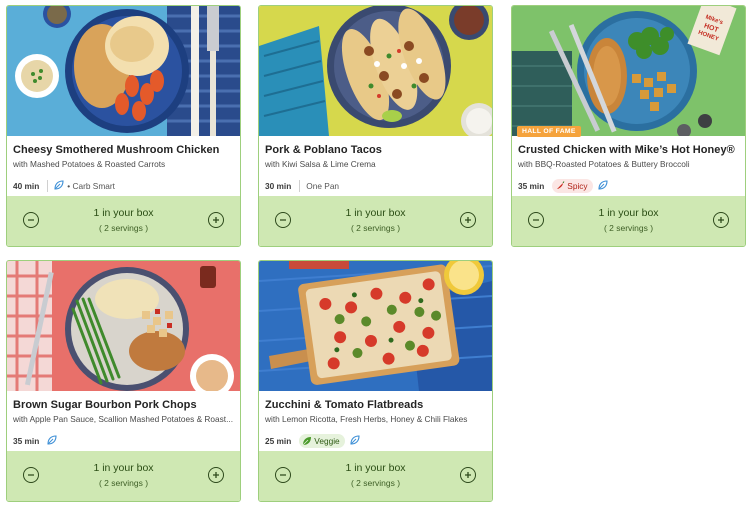  Describe the element at coordinates (628, 71) in the screenshot. I see `recipe-image: Mike's HOT HONEY` at that location.